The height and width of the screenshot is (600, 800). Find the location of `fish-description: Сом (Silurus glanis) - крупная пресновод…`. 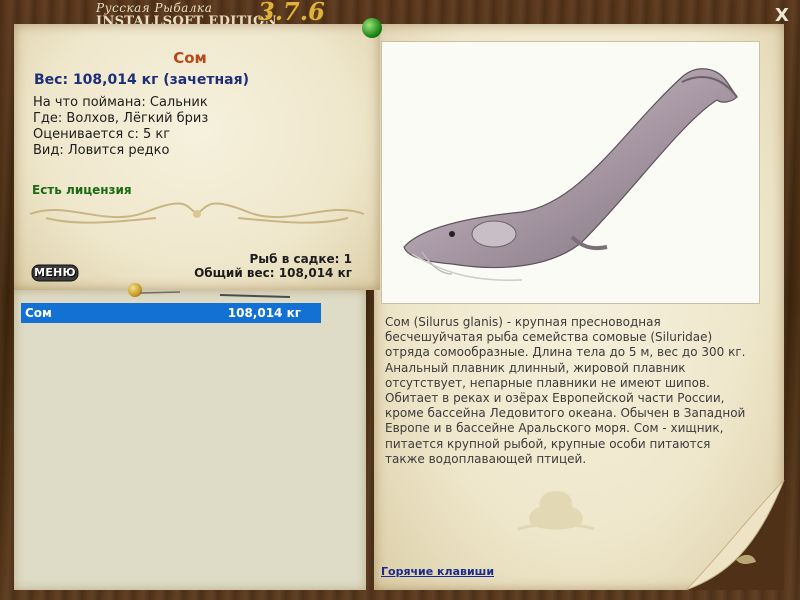

fish-description: Сом (Silurus glanis) - крупная пресновод… is located at coordinates (565, 390).